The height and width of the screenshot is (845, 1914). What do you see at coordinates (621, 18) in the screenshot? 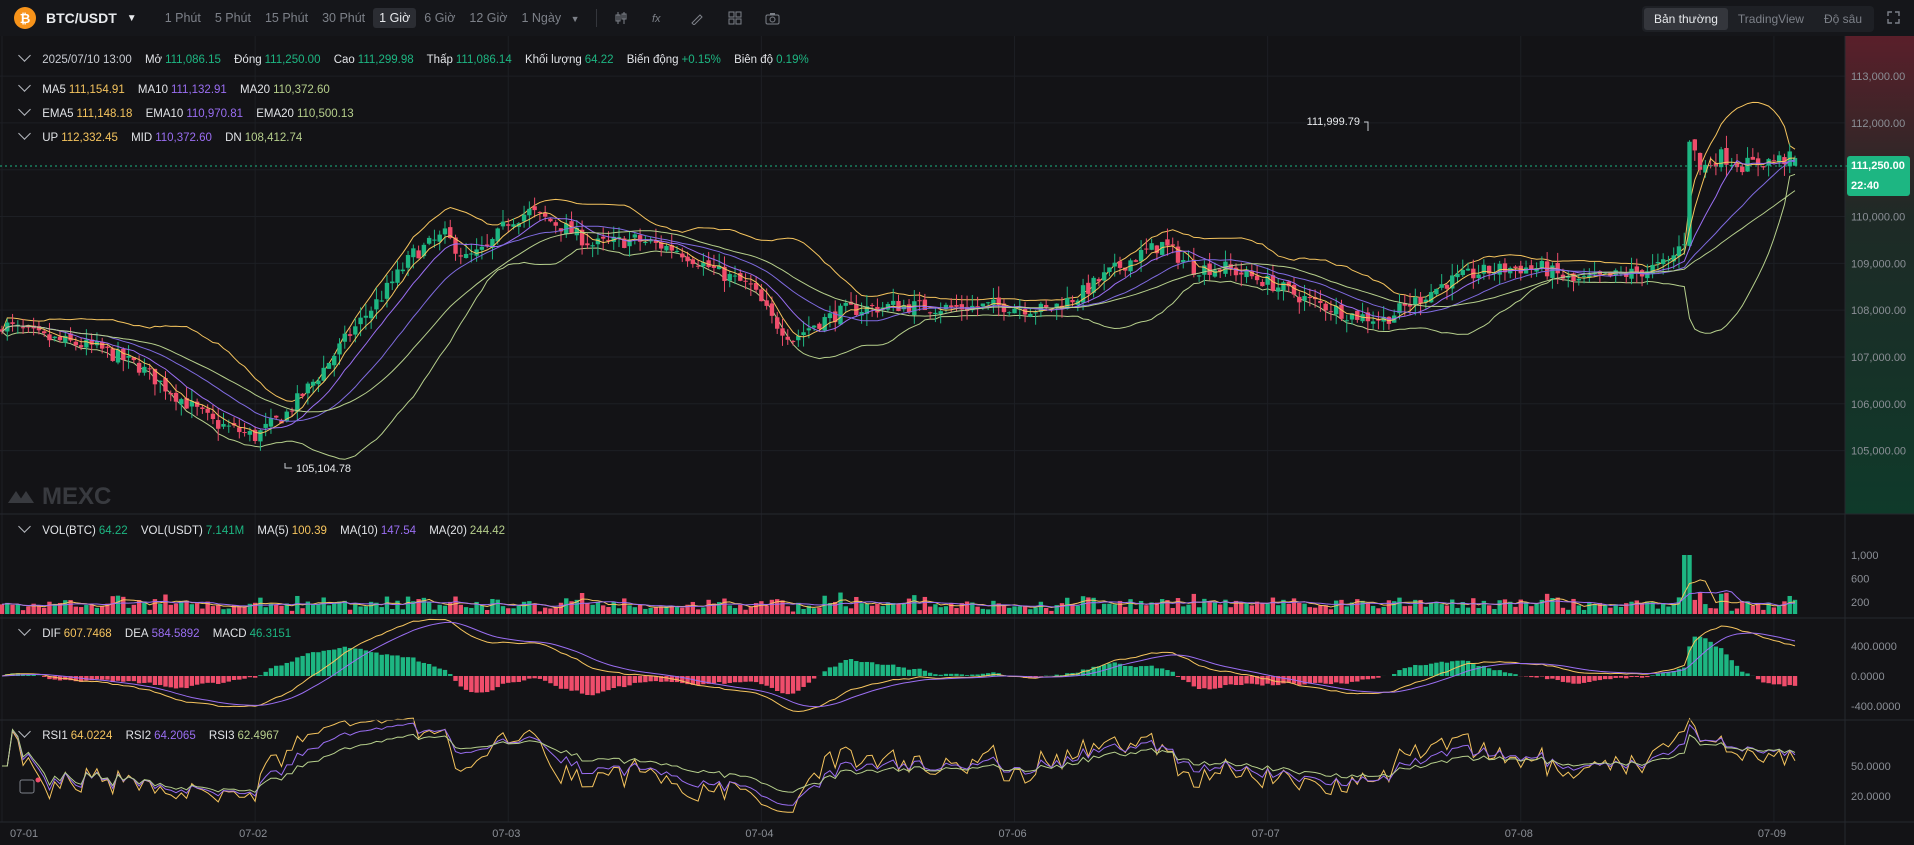
I see `candle-settings-icon` at bounding box center [621, 18].